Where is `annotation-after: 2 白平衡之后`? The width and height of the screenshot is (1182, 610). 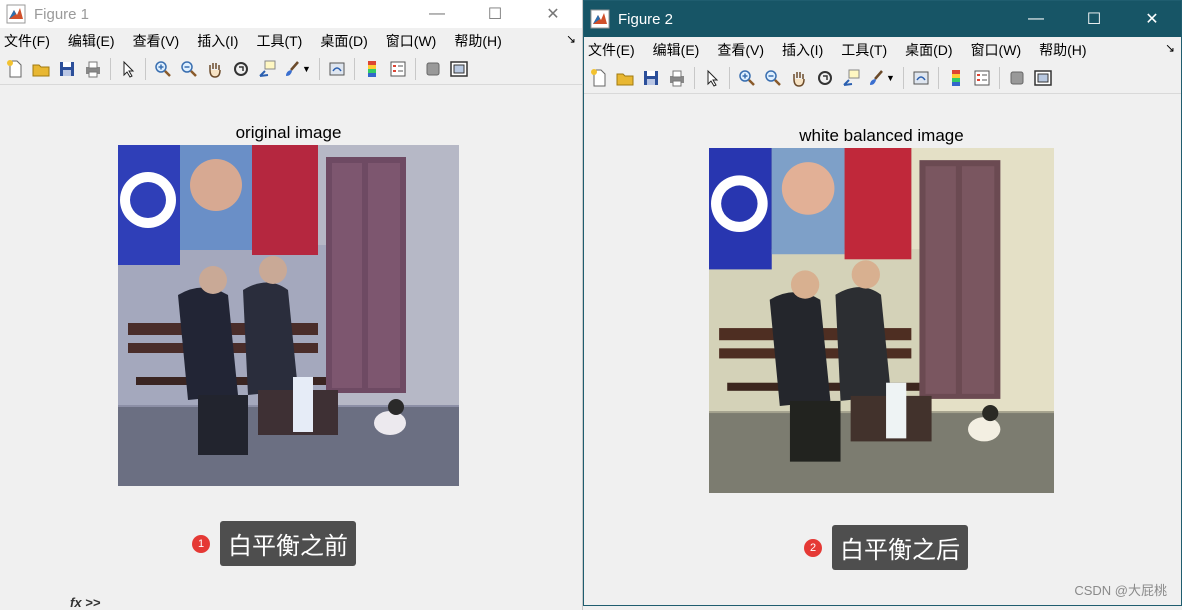 annotation-after: 2 白平衡之后 is located at coordinates (886, 547).